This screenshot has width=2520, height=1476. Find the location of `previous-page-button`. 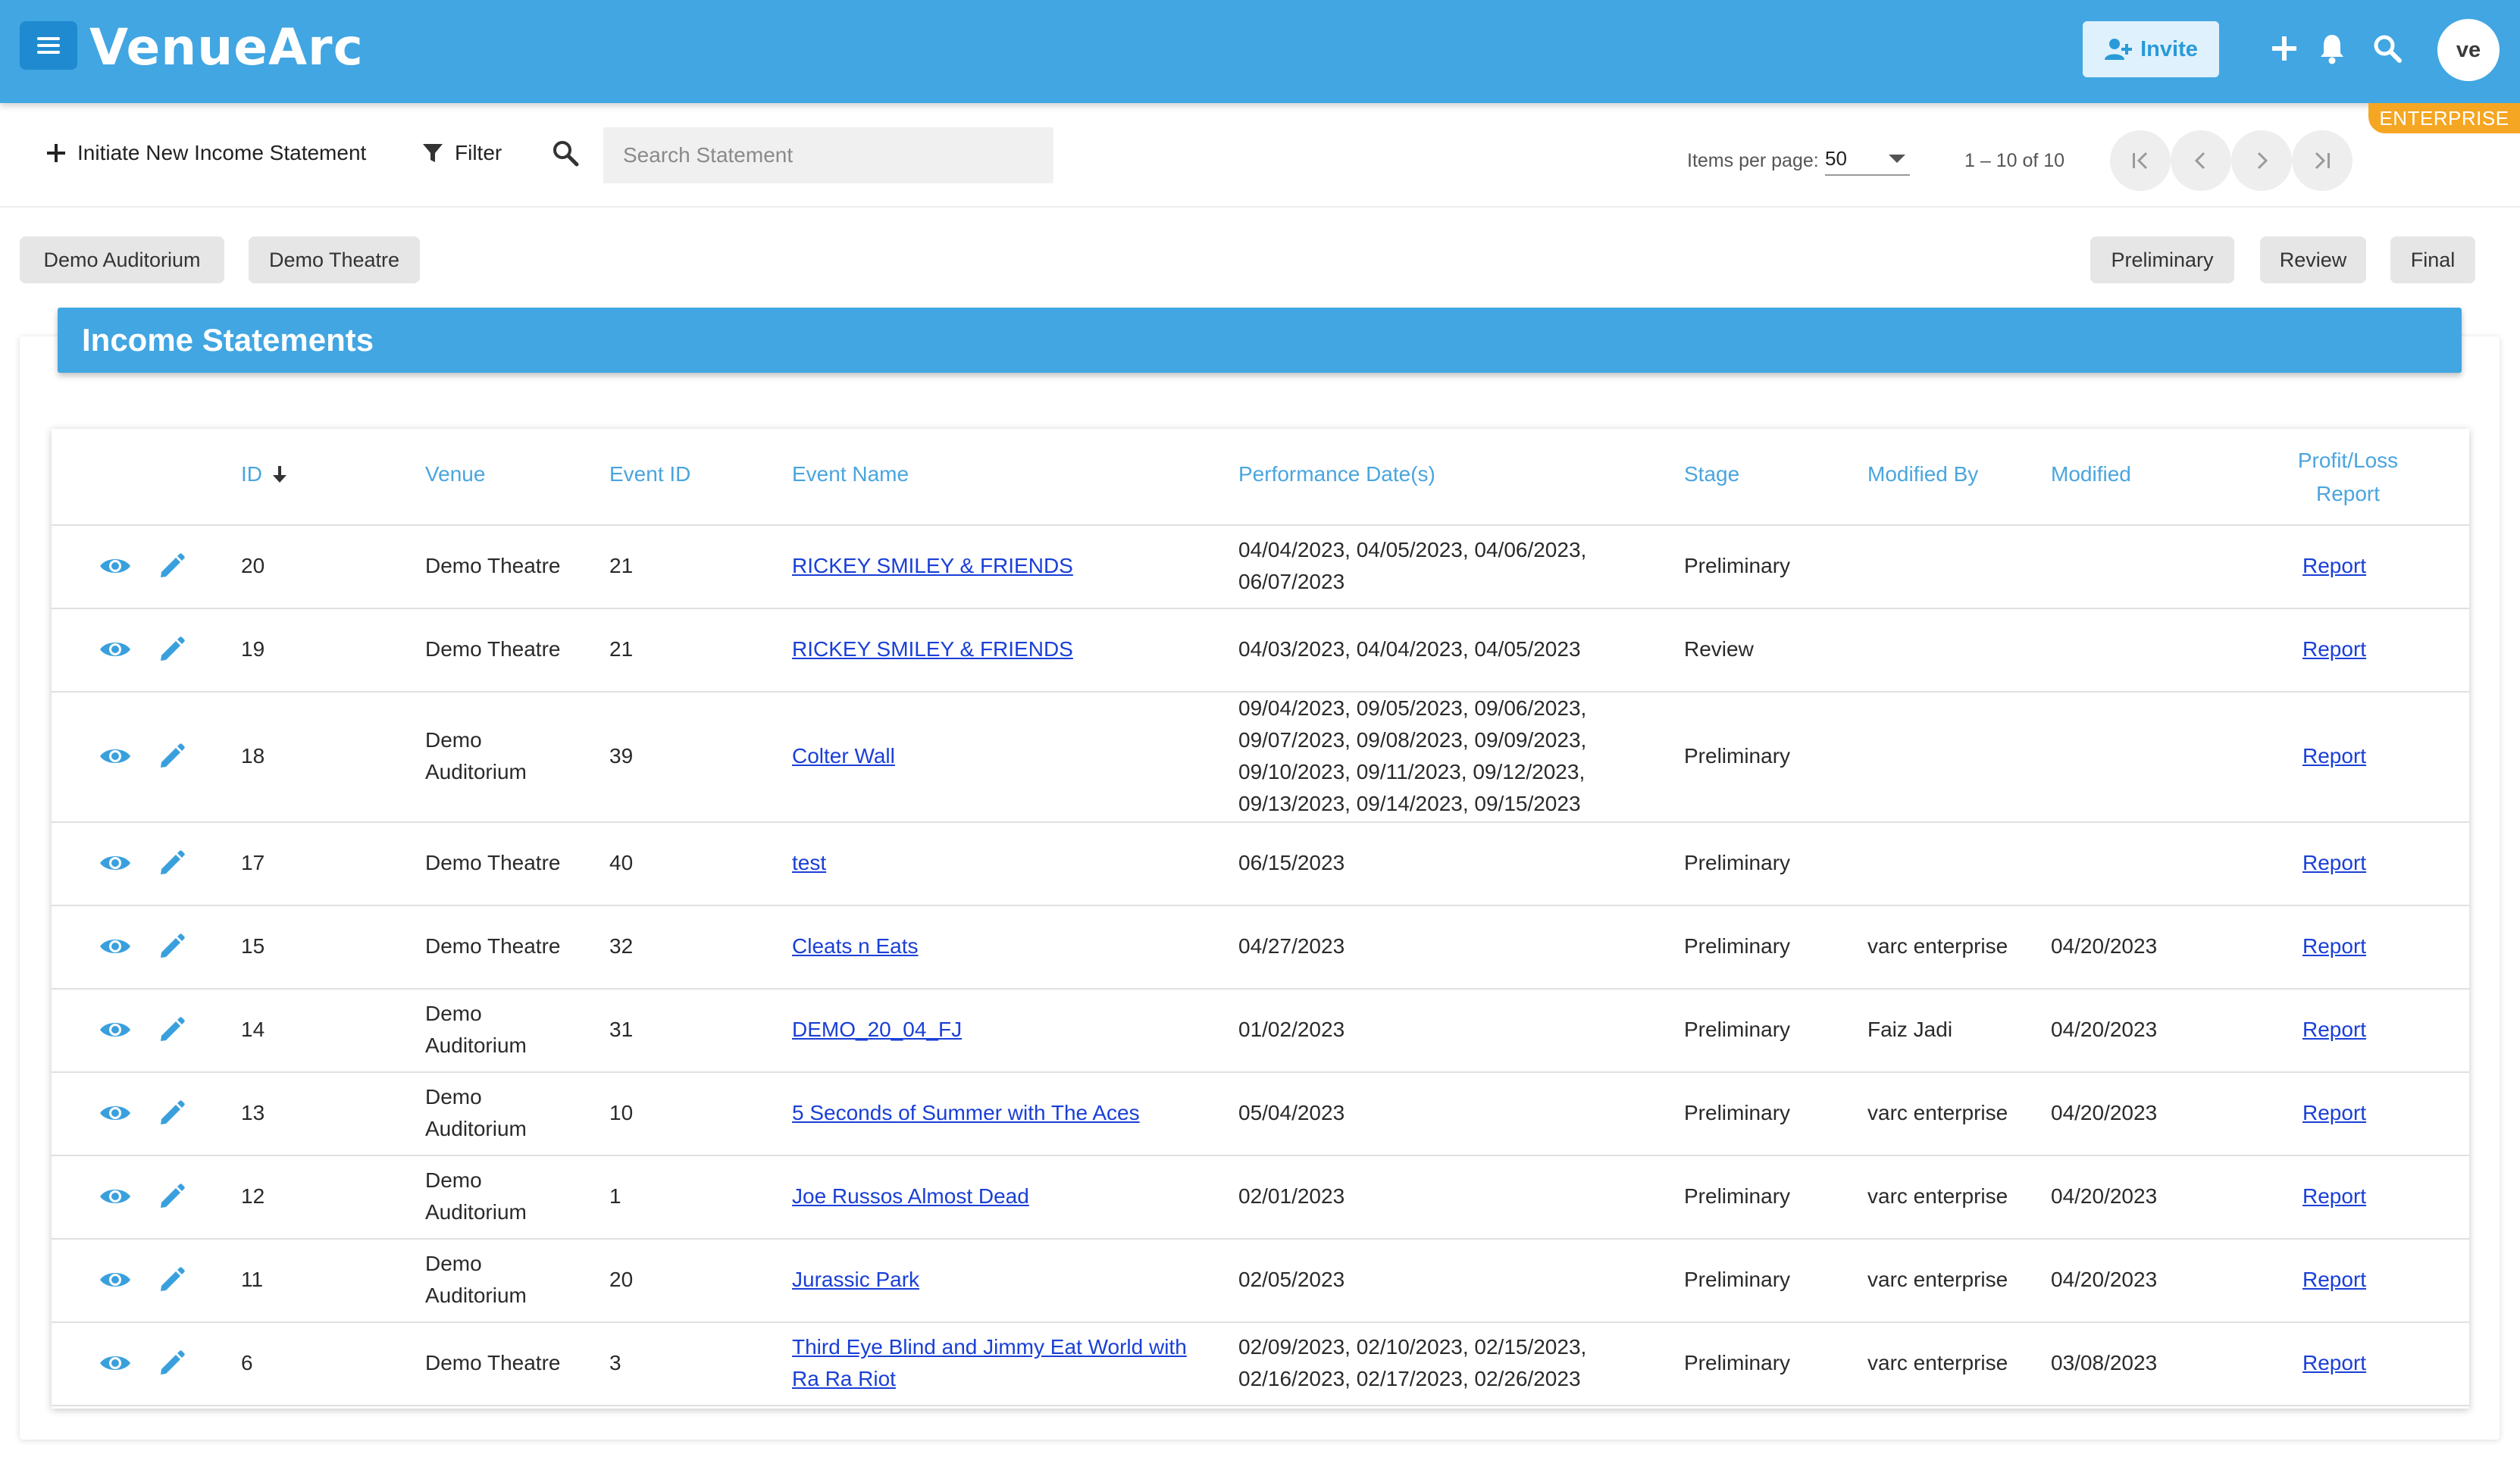

previous-page-button is located at coordinates (2201, 160).